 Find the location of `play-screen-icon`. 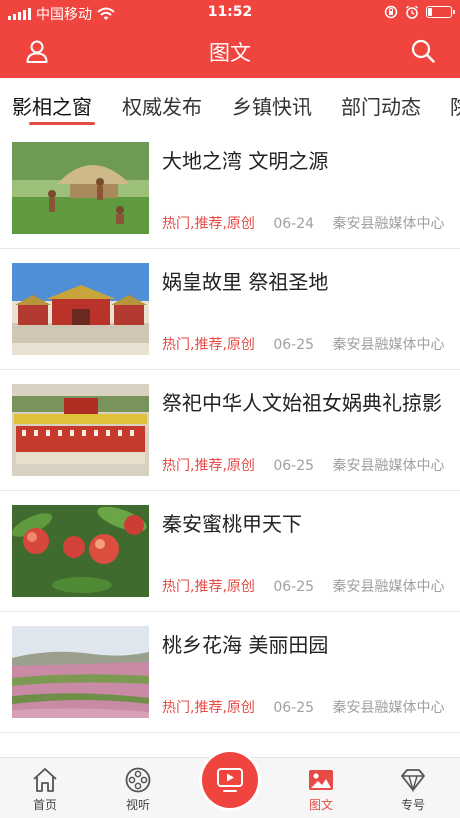

play-screen-icon is located at coordinates (230, 780).